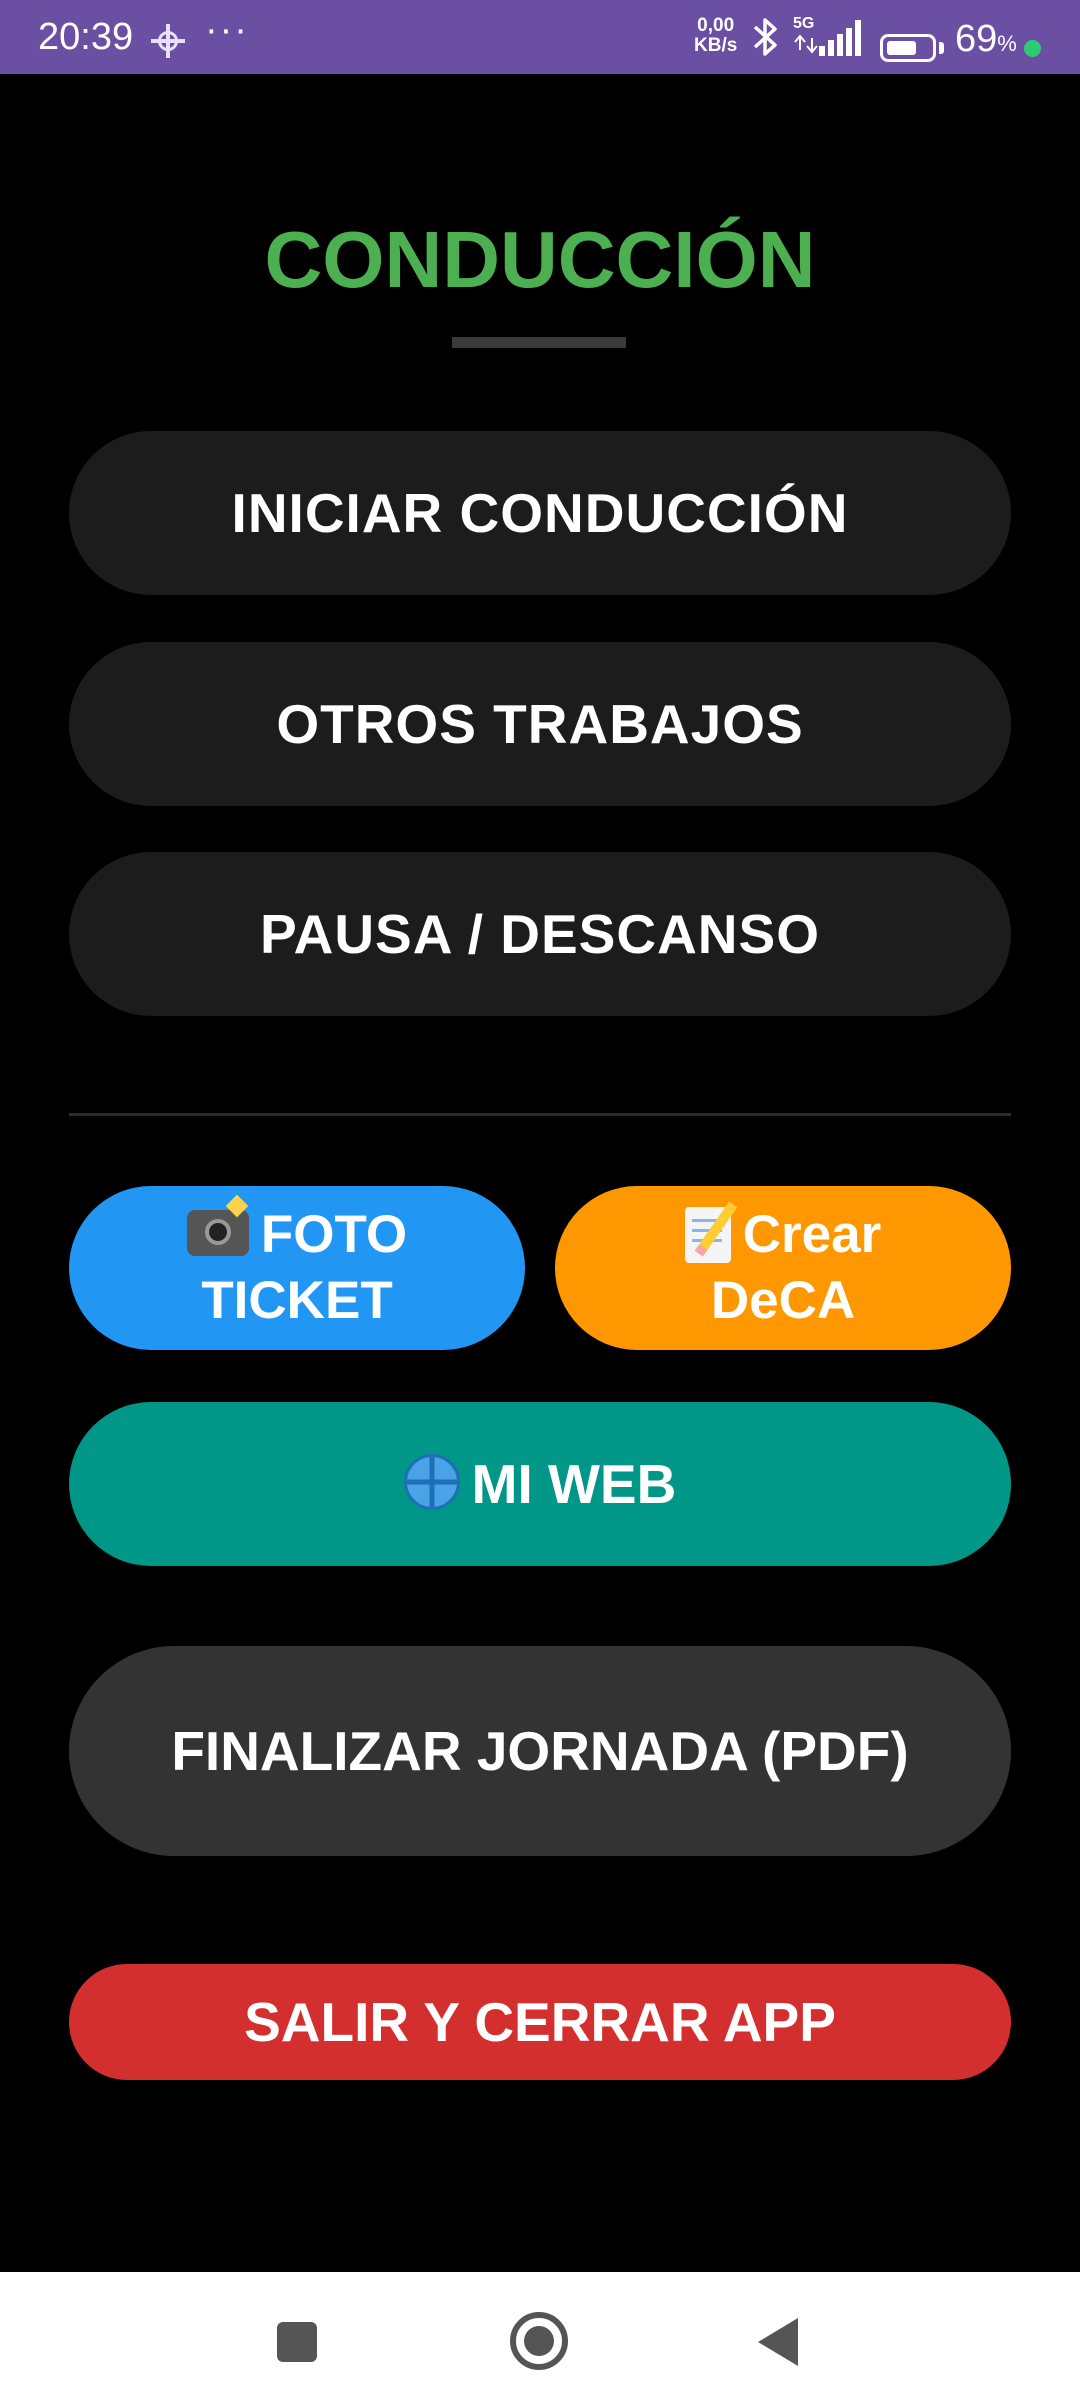 The width and height of the screenshot is (1080, 2408). What do you see at coordinates (574, 1484) in the screenshot?
I see `my-web-label: MI WEB` at bounding box center [574, 1484].